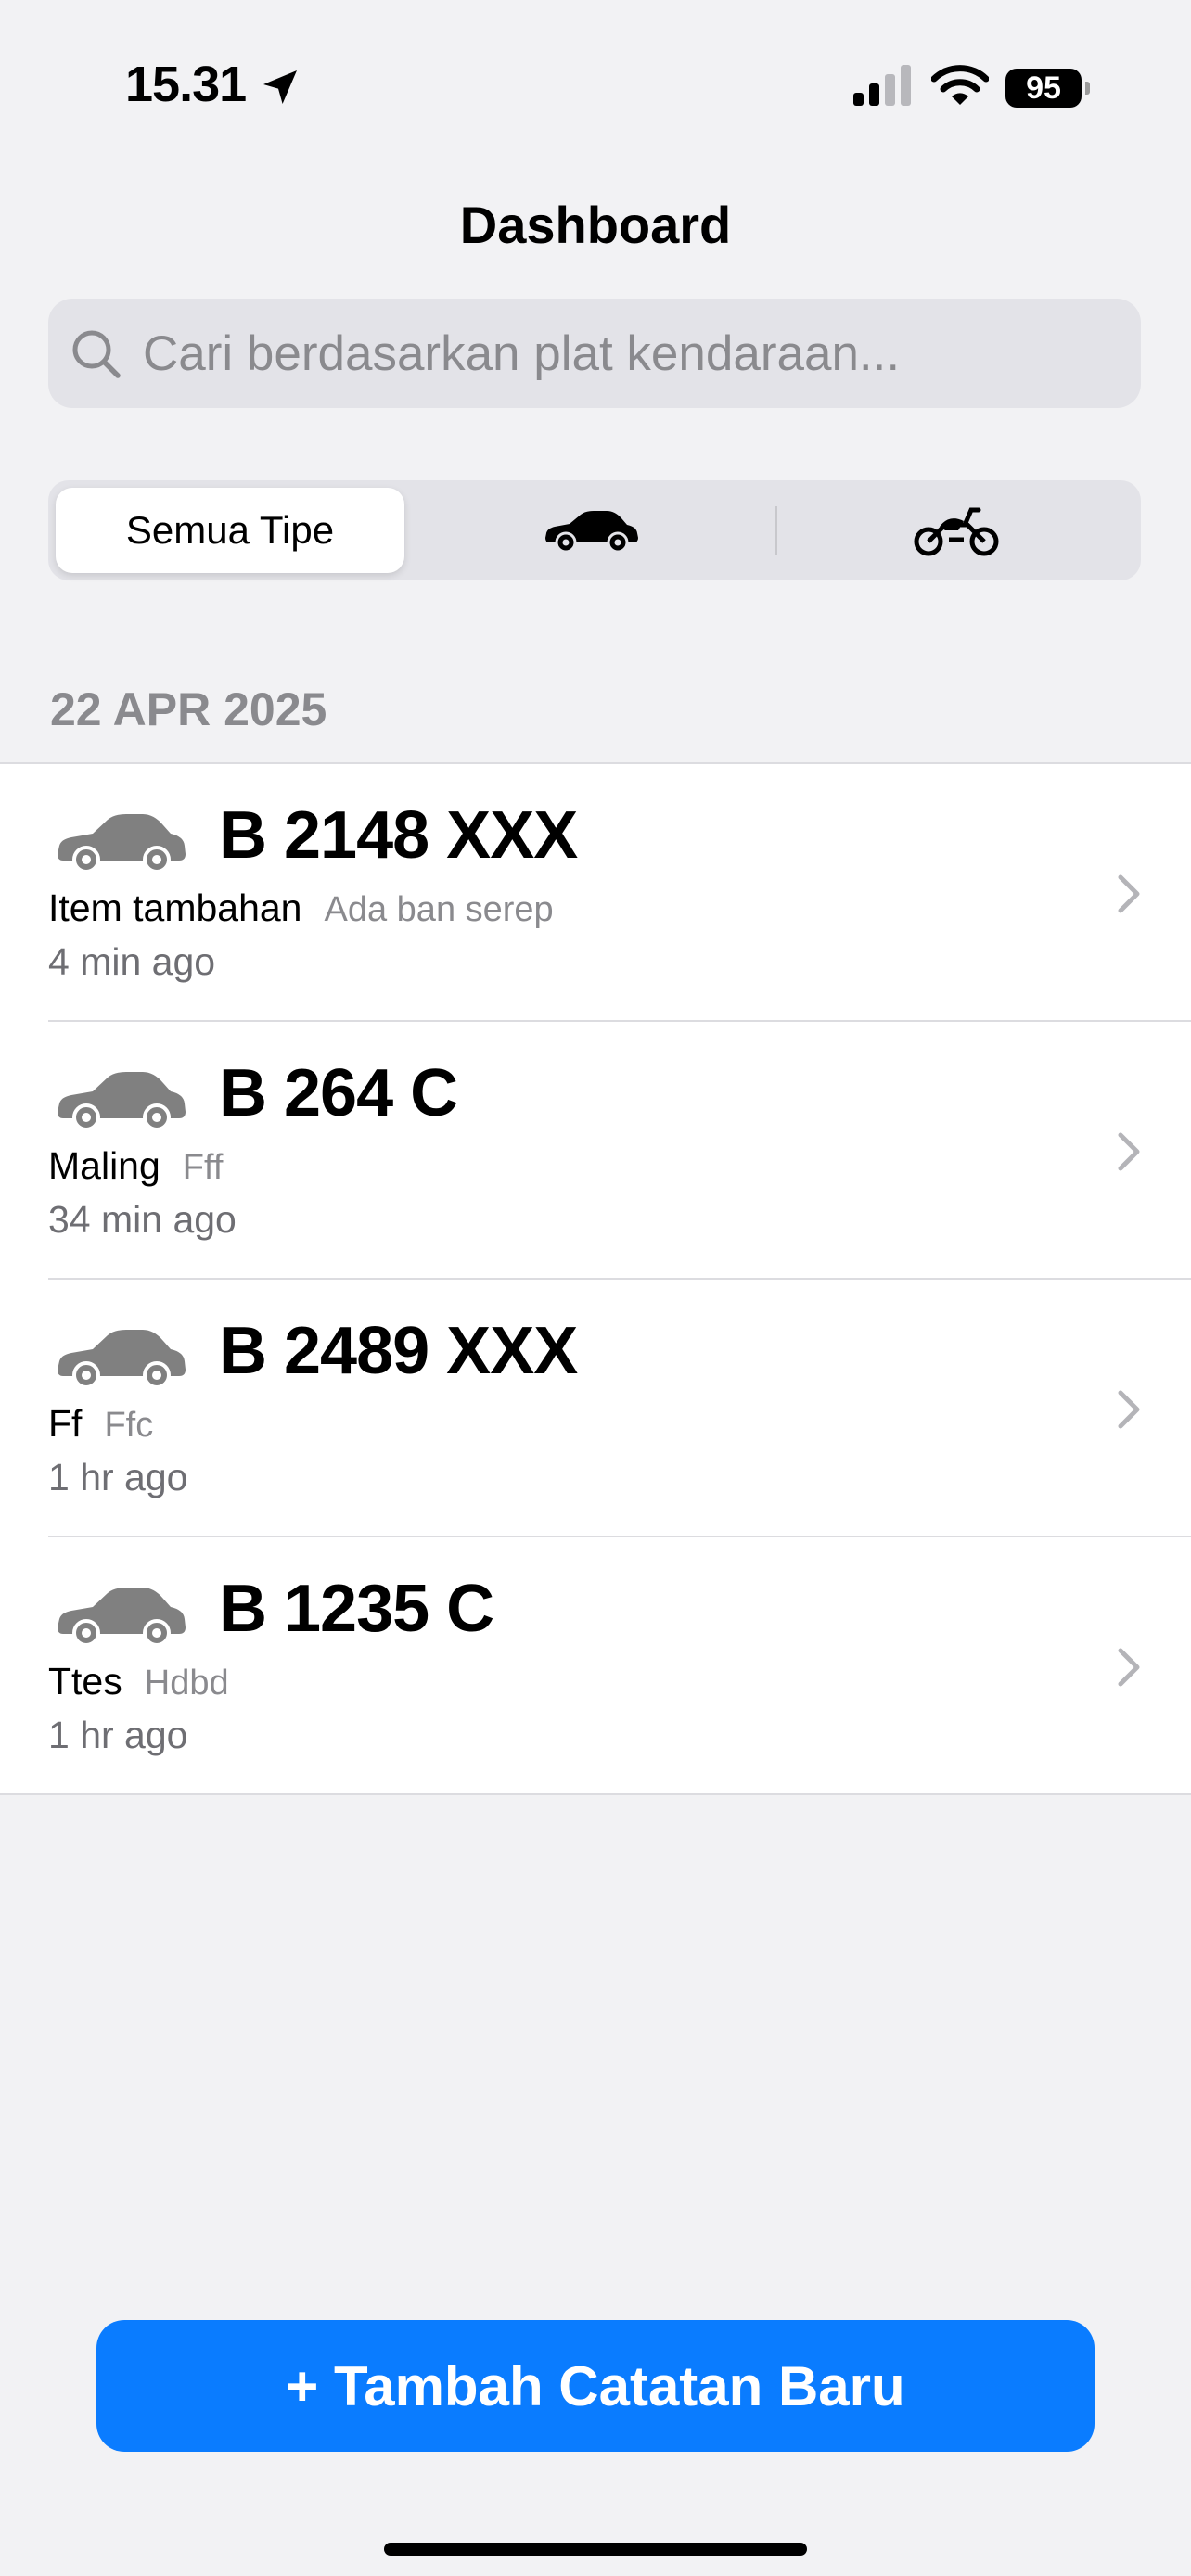 The image size is (1191, 2576). What do you see at coordinates (138, 1681) in the screenshot?
I see `record-details: Ttes Hdbd` at bounding box center [138, 1681].